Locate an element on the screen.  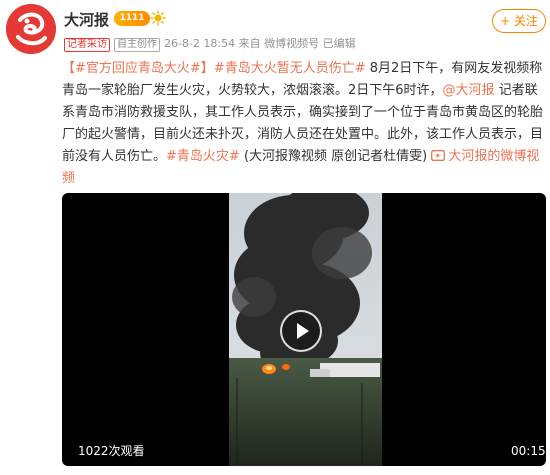
video-icon is located at coordinates (438, 155).